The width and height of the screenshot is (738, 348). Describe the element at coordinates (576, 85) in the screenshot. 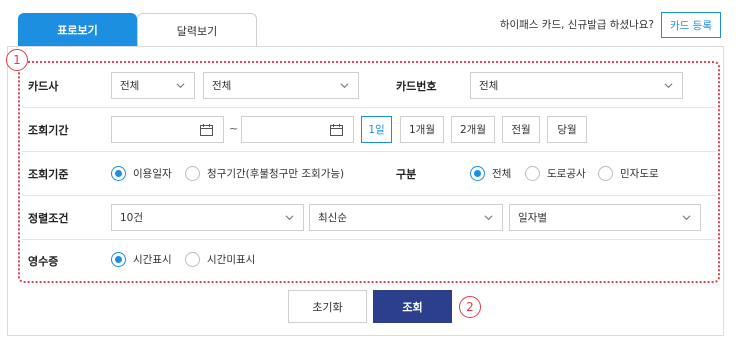

I see `card-number-select: 전체` at that location.